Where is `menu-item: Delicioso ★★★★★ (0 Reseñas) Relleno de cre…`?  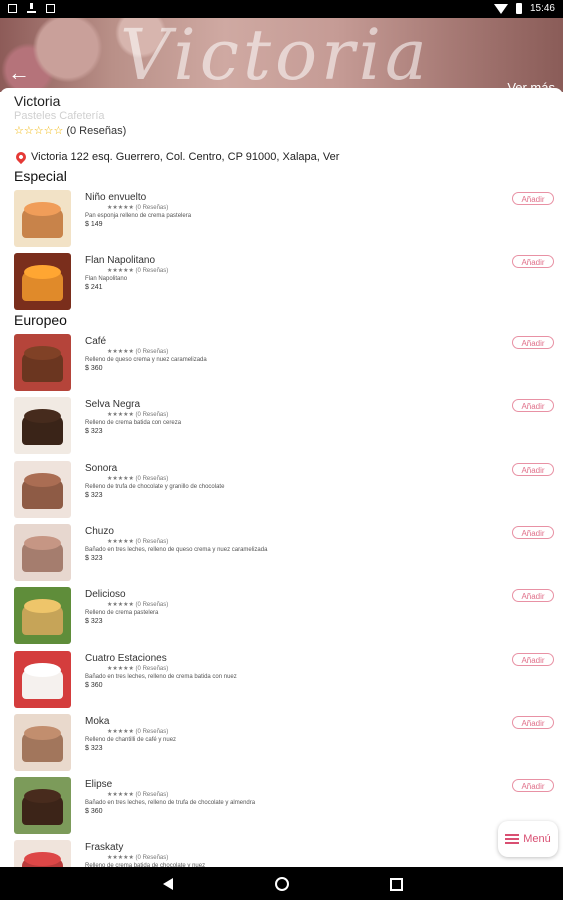
menu-item: Delicioso ★★★★★ (0 Reseñas) Relleno de cre… is located at coordinates (284, 616).